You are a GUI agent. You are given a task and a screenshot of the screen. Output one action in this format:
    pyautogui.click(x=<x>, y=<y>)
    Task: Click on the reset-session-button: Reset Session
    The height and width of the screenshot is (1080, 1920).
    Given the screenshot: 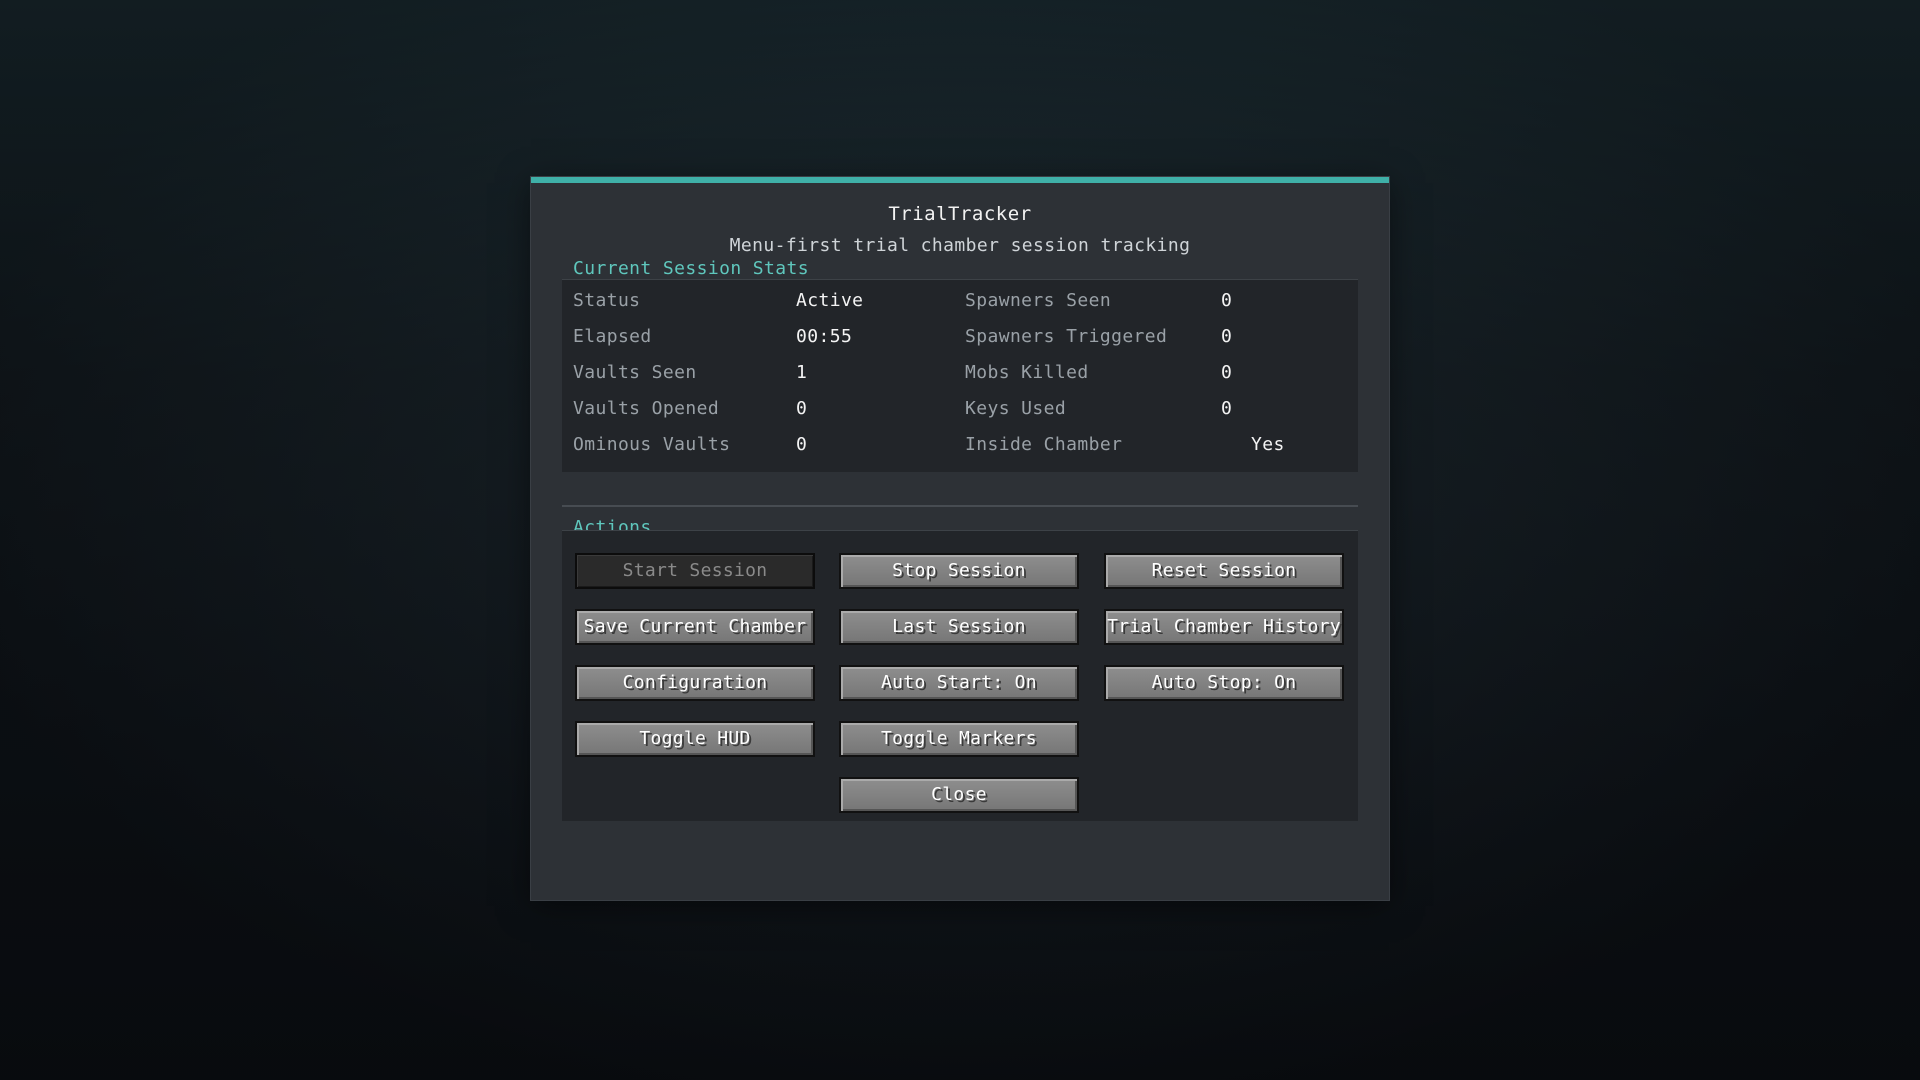 What is the action you would take?
    pyautogui.click(x=1224, y=571)
    